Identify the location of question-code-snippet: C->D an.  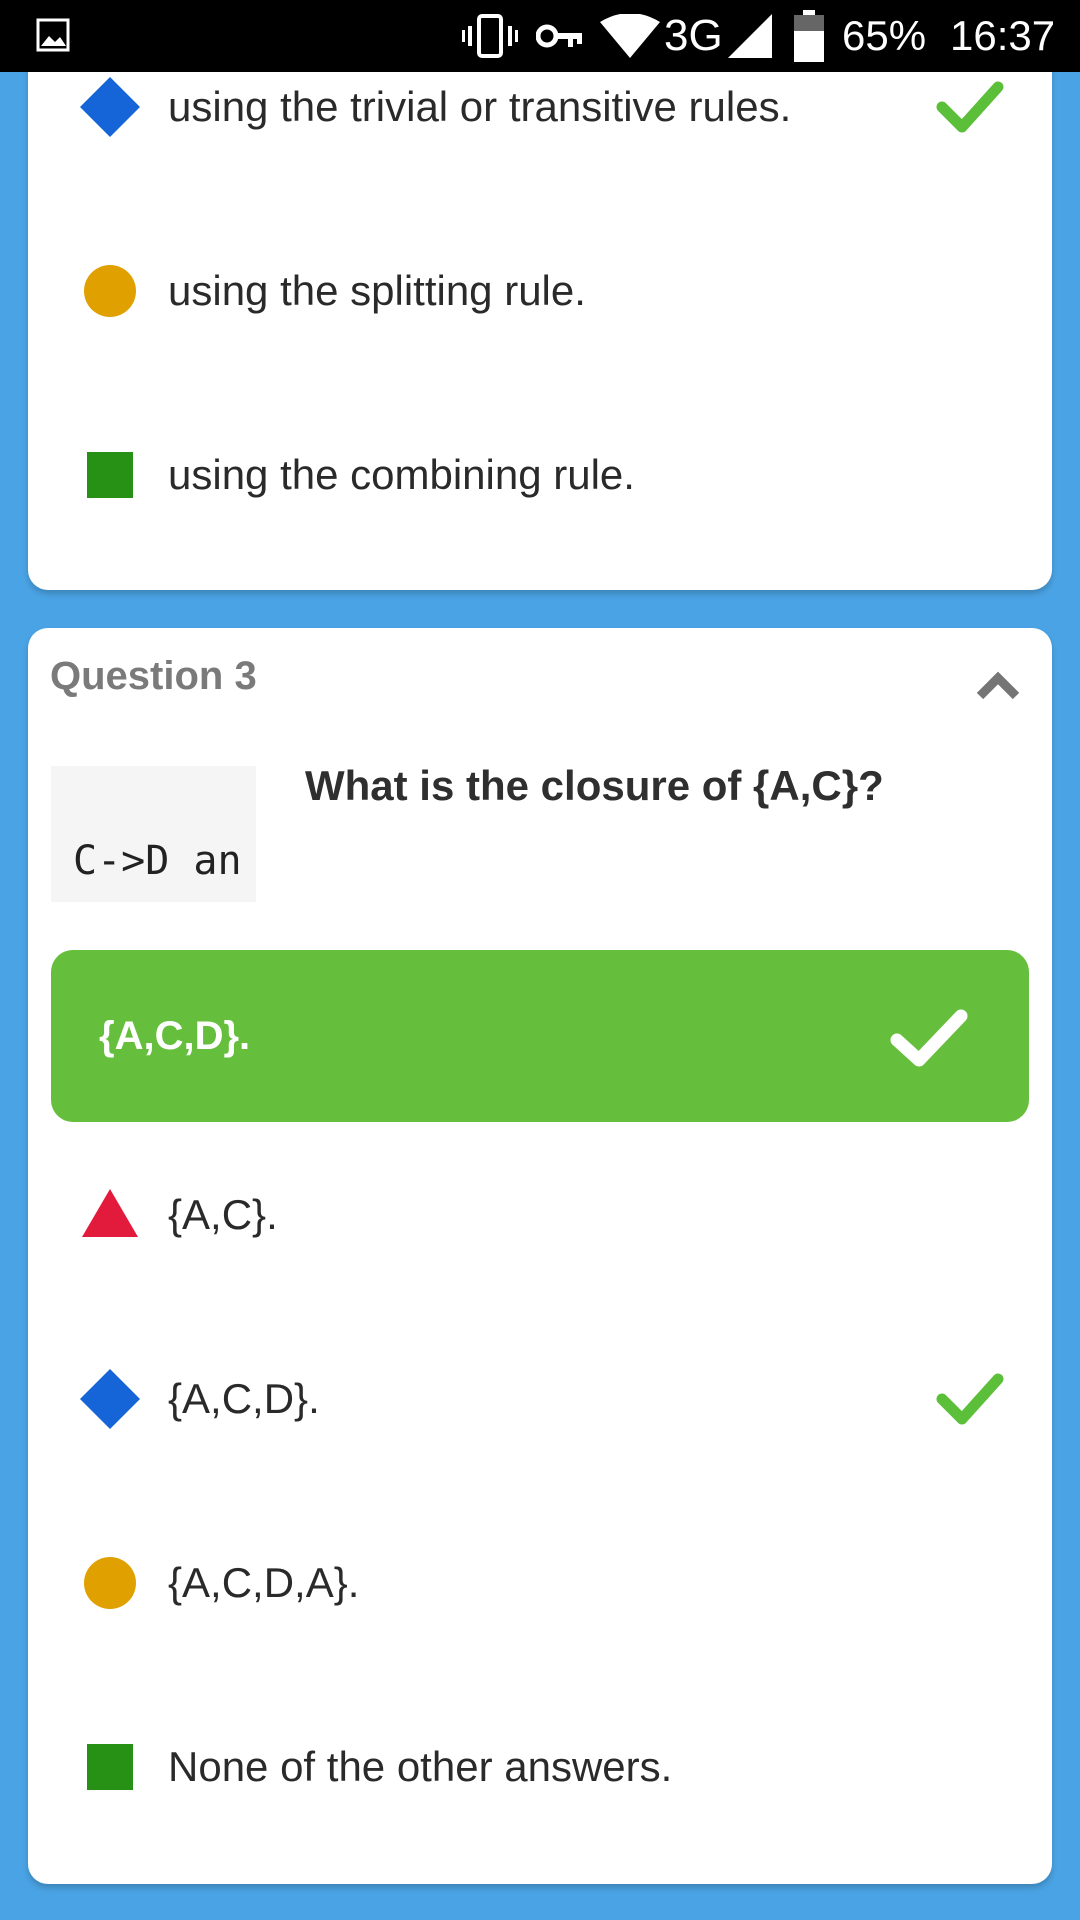
(153, 834).